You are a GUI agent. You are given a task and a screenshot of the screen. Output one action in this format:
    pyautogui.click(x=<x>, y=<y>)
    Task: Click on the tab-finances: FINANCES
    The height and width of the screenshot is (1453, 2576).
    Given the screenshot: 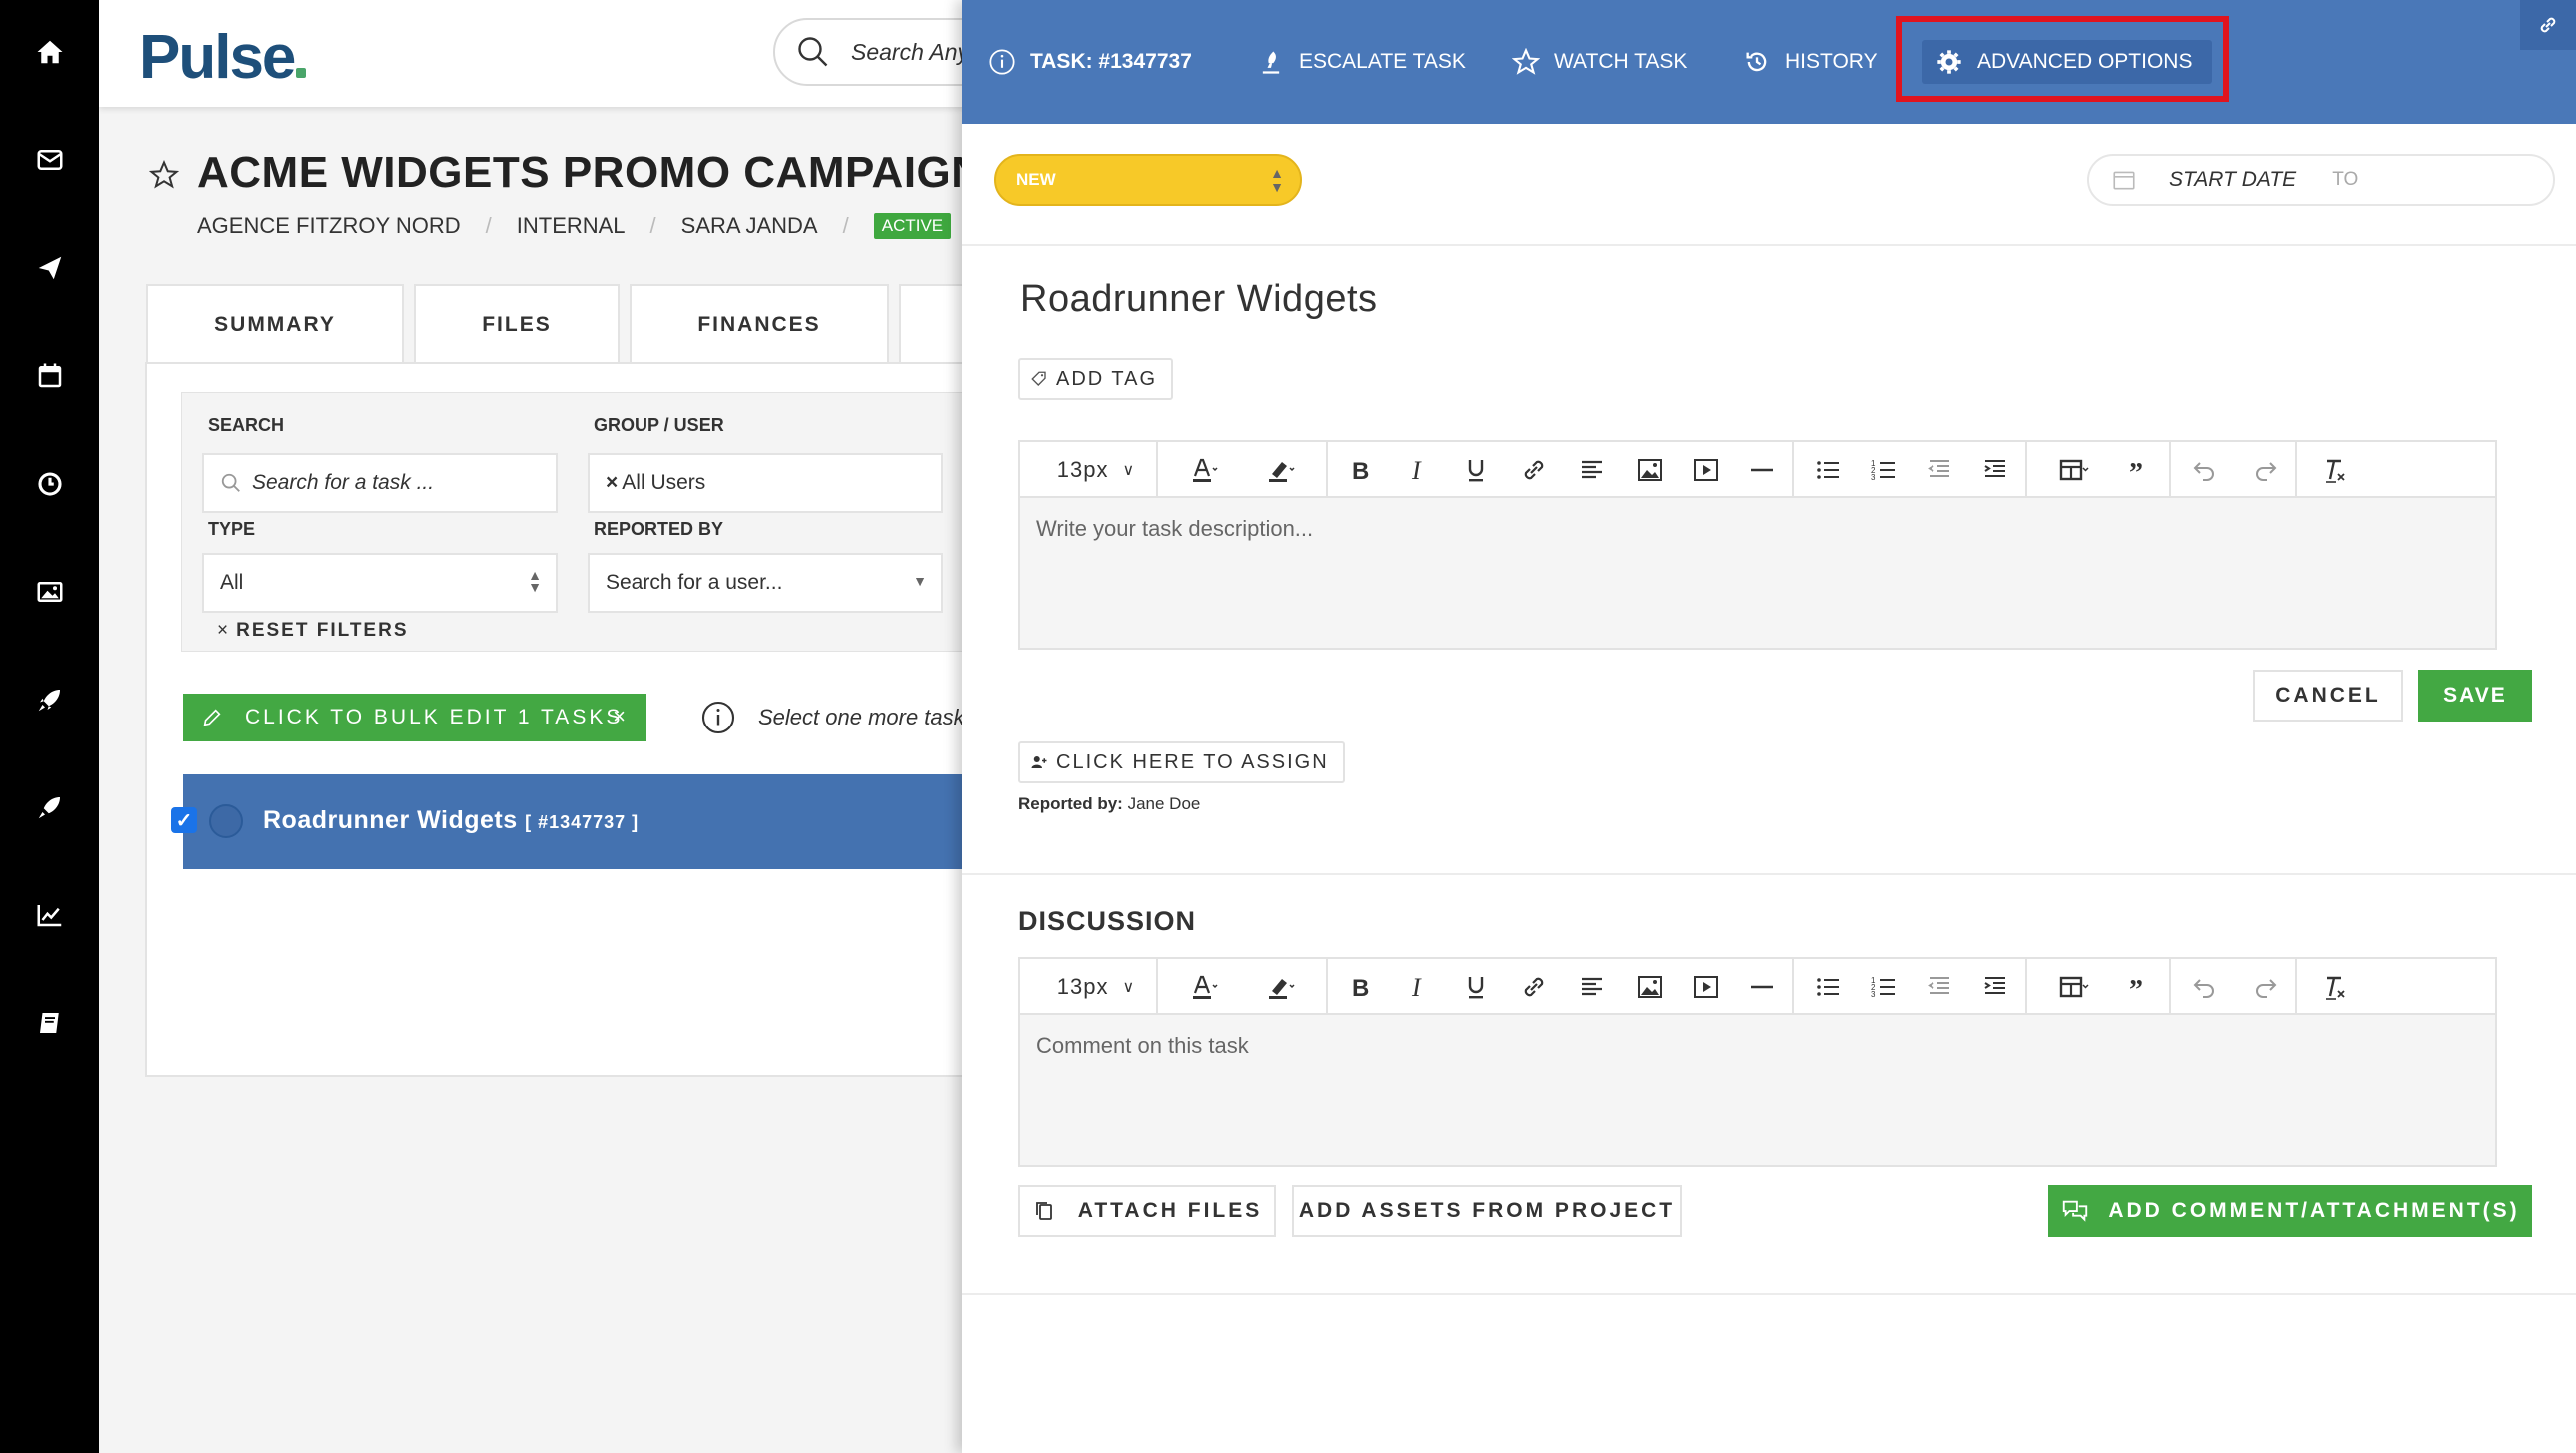 What is the action you would take?
    pyautogui.click(x=759, y=324)
    